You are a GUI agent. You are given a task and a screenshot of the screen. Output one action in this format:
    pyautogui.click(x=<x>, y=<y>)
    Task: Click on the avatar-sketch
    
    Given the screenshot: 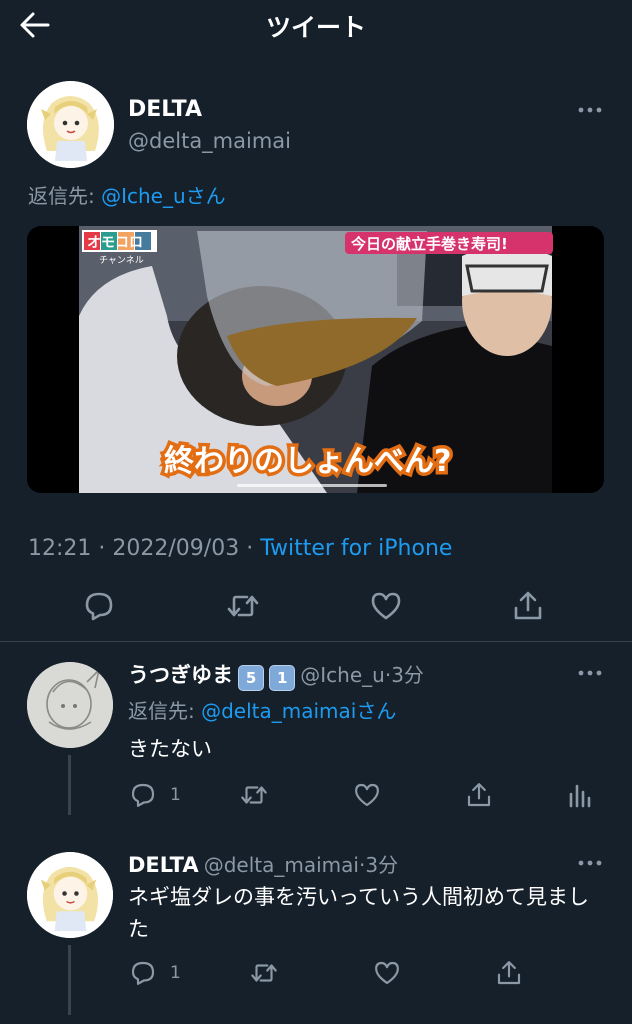 What is the action you would take?
    pyautogui.click(x=70, y=705)
    